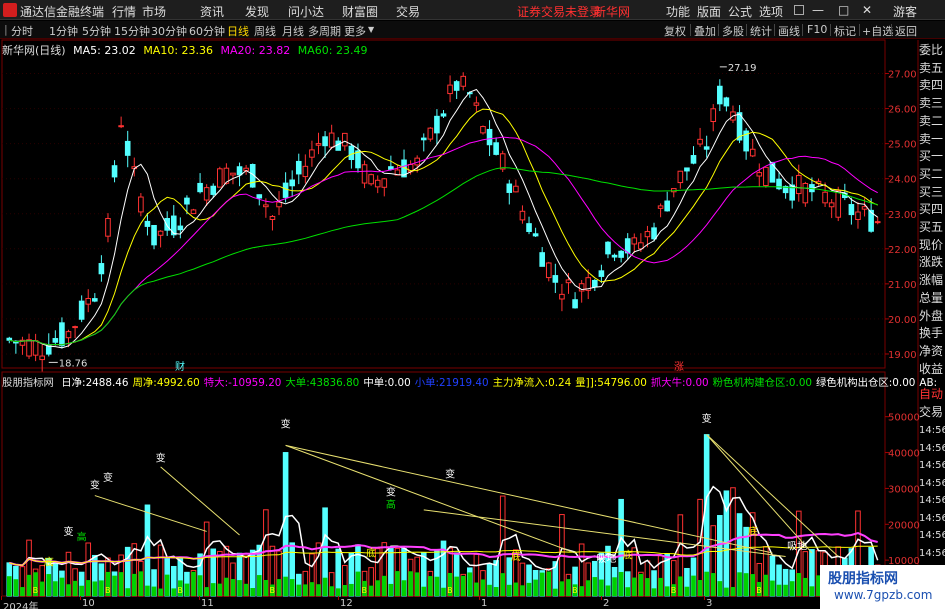 The width and height of the screenshot is (945, 609). I want to click on indicator-field: 小单:21919.40, so click(451, 383).